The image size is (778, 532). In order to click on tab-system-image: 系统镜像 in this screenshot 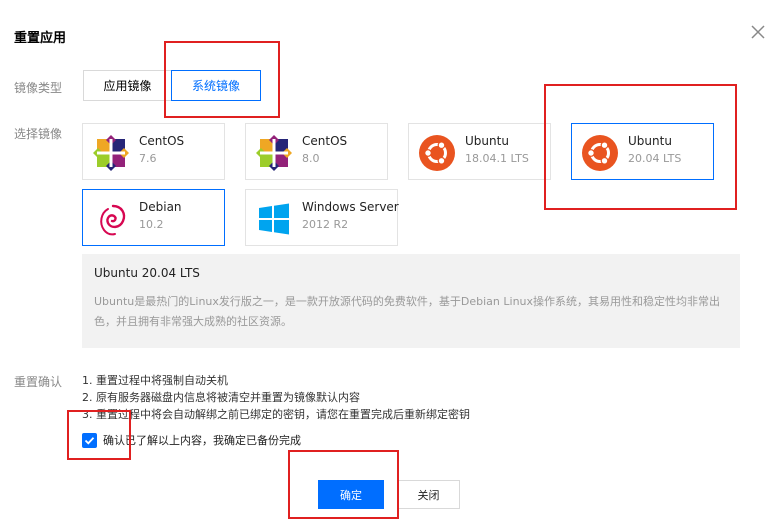, I will do `click(216, 85)`.